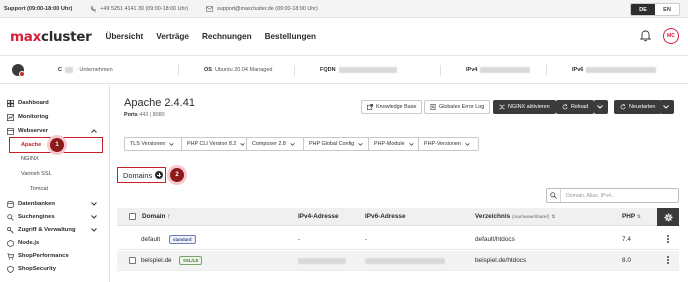  Describe the element at coordinates (18, 70) in the screenshot. I see `server-status-icon` at that location.